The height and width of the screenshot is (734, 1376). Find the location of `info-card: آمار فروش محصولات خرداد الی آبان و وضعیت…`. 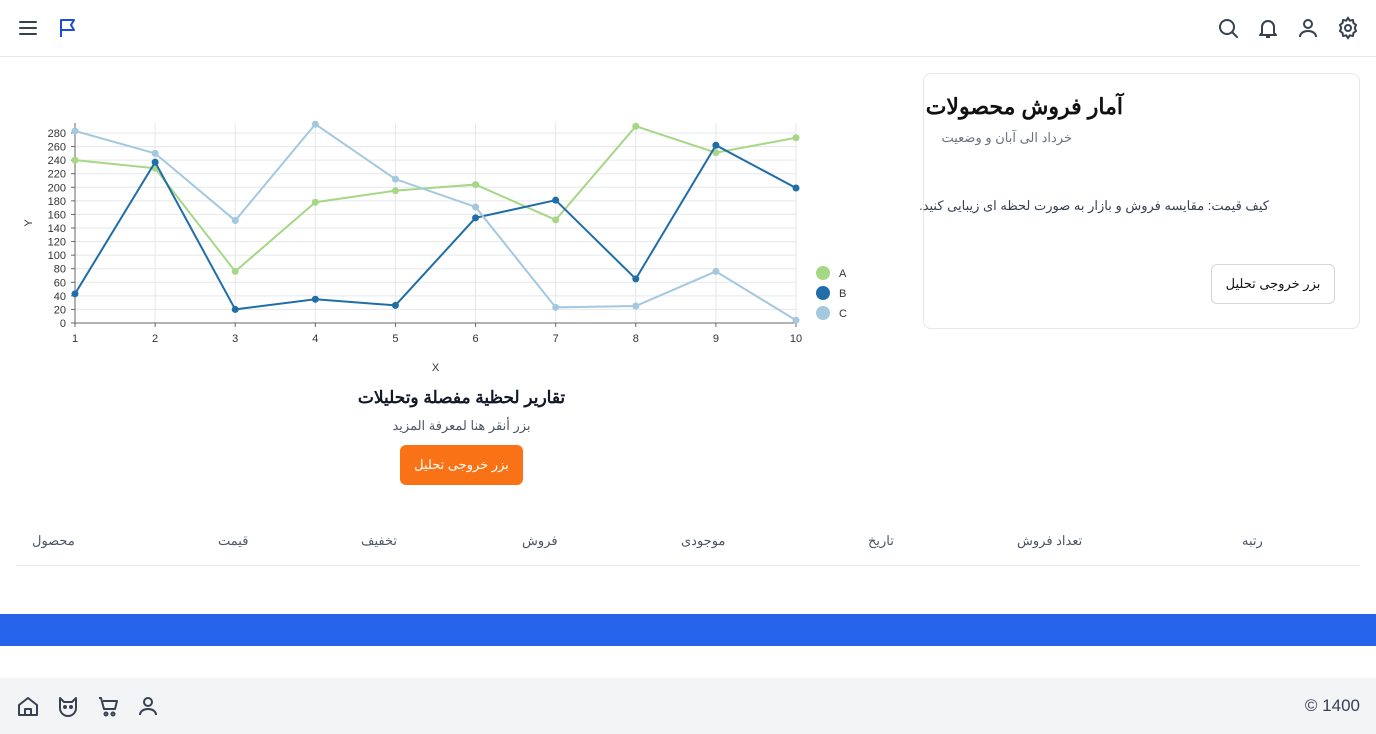

info-card: آمار فروش محصولات خرداد الی آبان و وضعیت… is located at coordinates (1139, 201).